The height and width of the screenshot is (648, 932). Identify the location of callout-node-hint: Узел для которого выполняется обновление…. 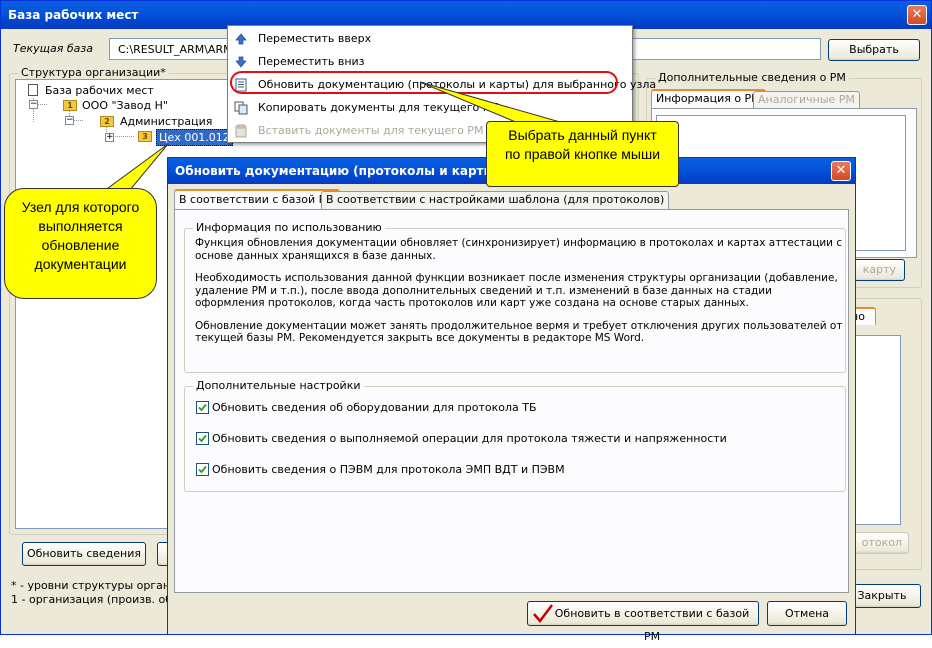
(80, 243).